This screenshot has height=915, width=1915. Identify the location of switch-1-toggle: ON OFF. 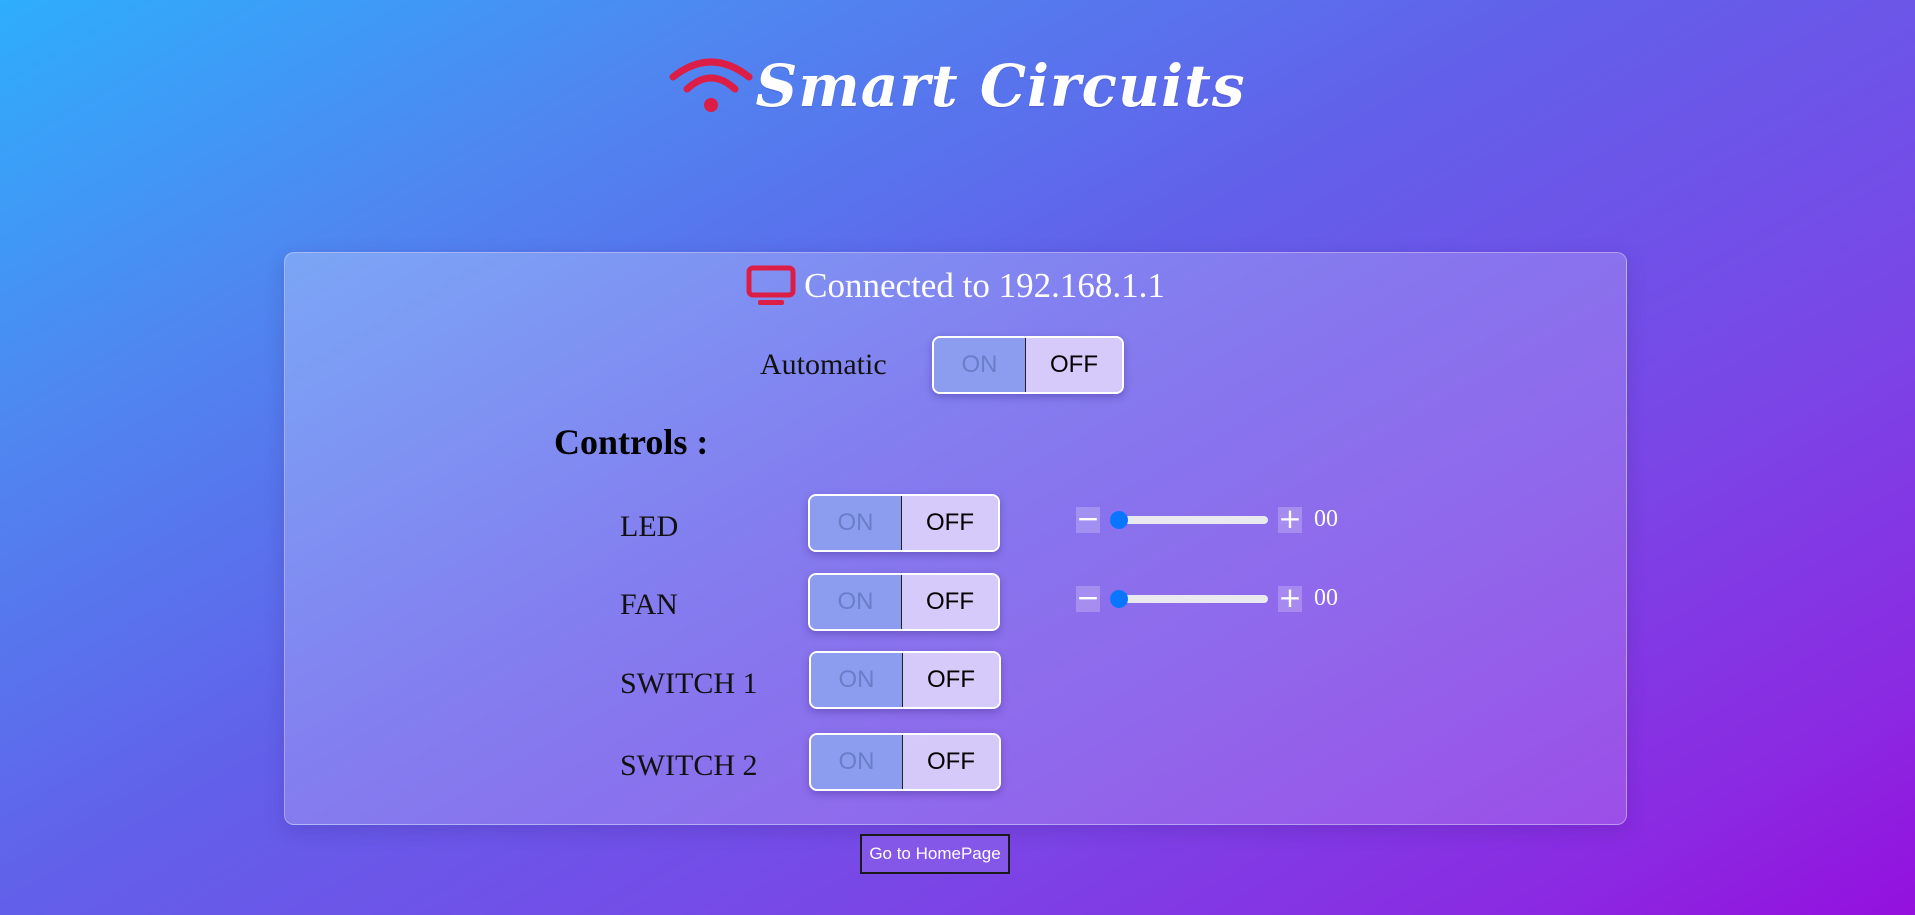
(905, 680).